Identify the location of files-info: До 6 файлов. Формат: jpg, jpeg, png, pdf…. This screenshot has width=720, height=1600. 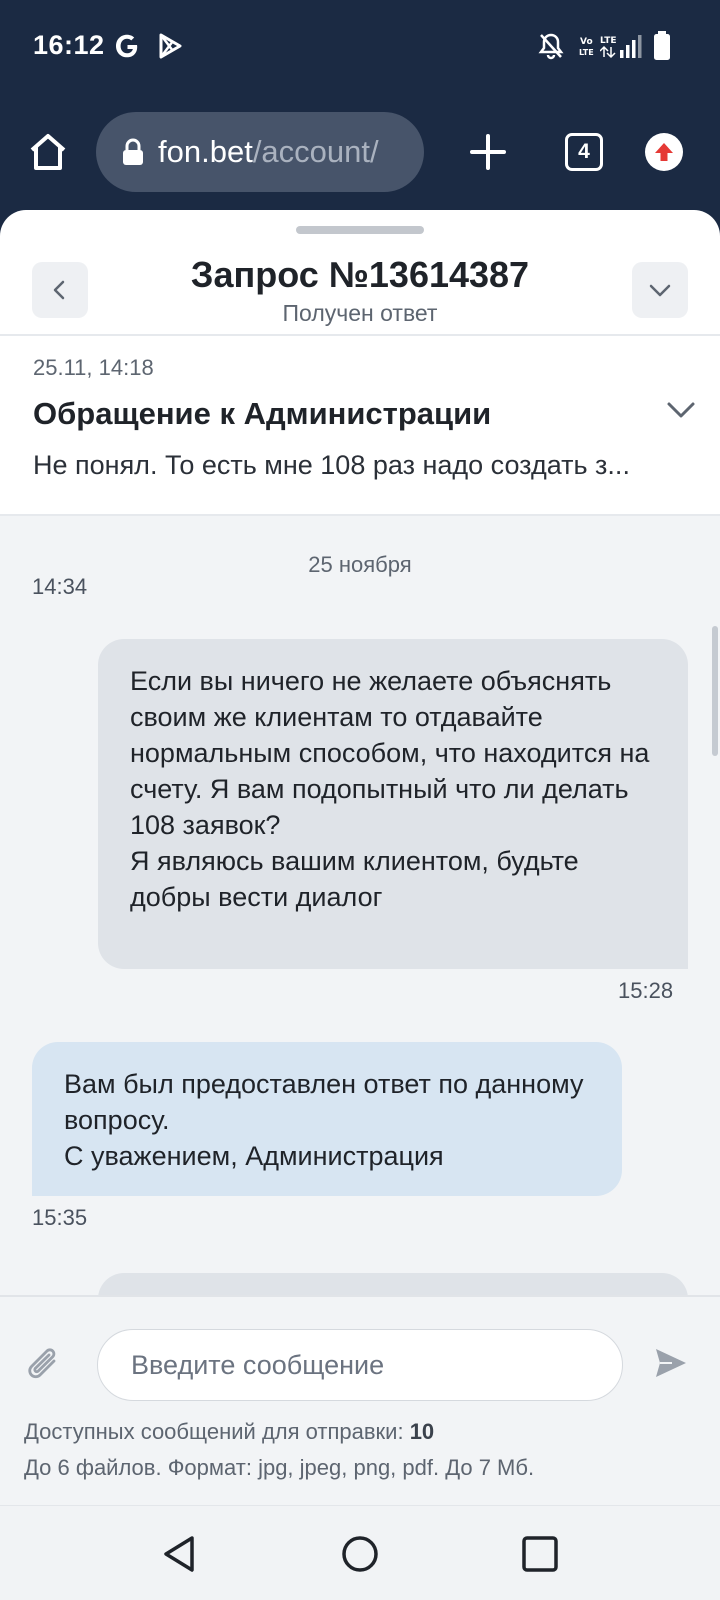
(279, 1467).